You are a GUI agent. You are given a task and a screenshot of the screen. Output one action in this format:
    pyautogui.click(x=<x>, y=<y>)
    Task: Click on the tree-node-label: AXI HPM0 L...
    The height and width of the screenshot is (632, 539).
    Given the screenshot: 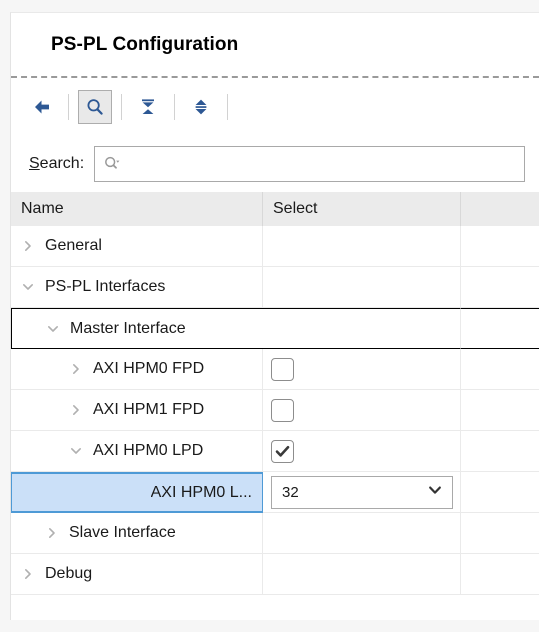 What is the action you would take?
    pyautogui.click(x=201, y=492)
    